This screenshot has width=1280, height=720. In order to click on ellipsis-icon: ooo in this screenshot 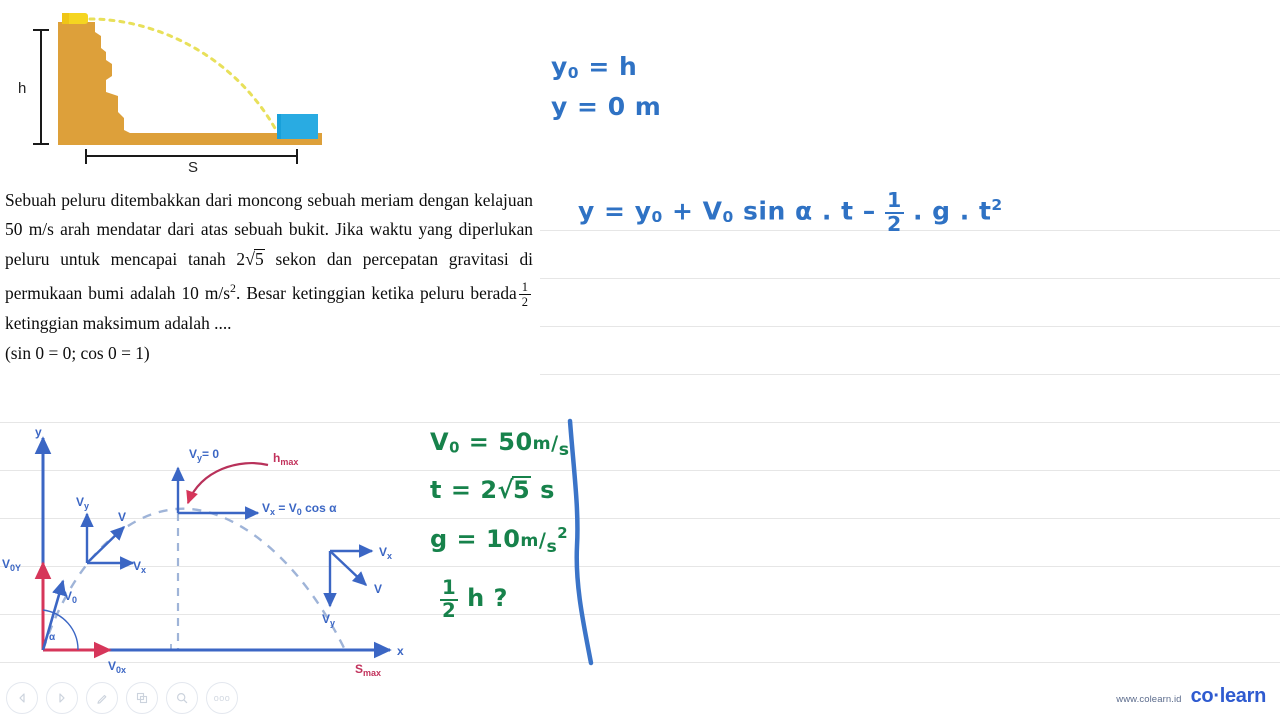, I will do `click(222, 698)`.